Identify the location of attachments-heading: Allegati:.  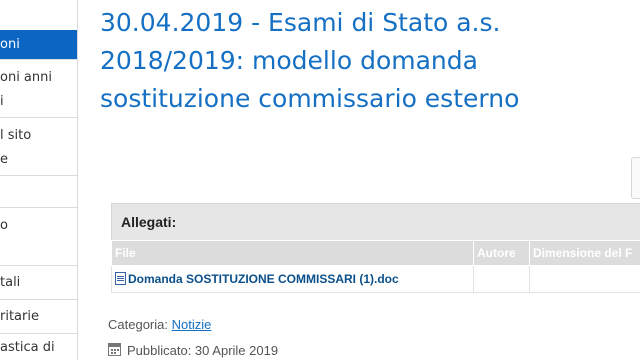
(375, 221).